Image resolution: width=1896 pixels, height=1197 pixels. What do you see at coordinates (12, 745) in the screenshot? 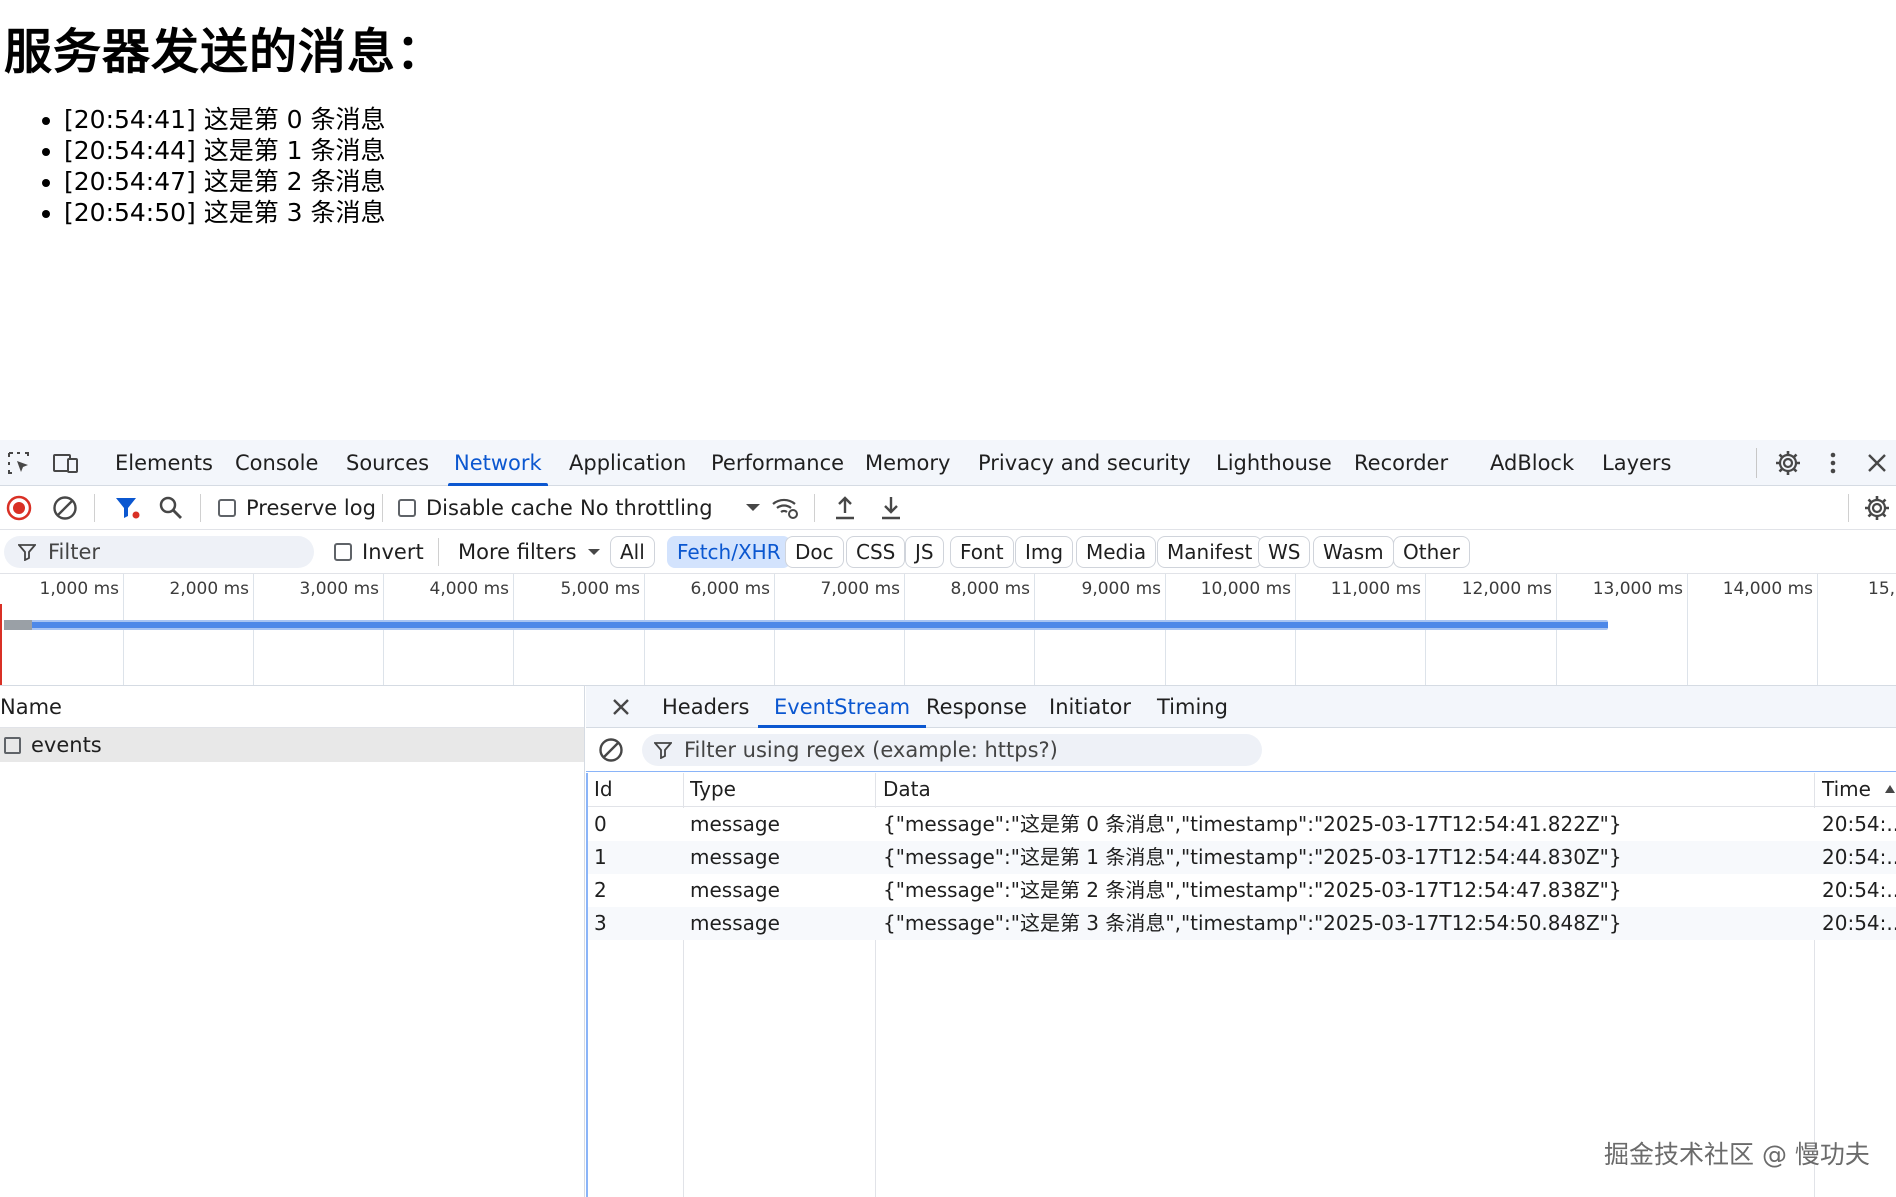
I see `request-checkbox` at bounding box center [12, 745].